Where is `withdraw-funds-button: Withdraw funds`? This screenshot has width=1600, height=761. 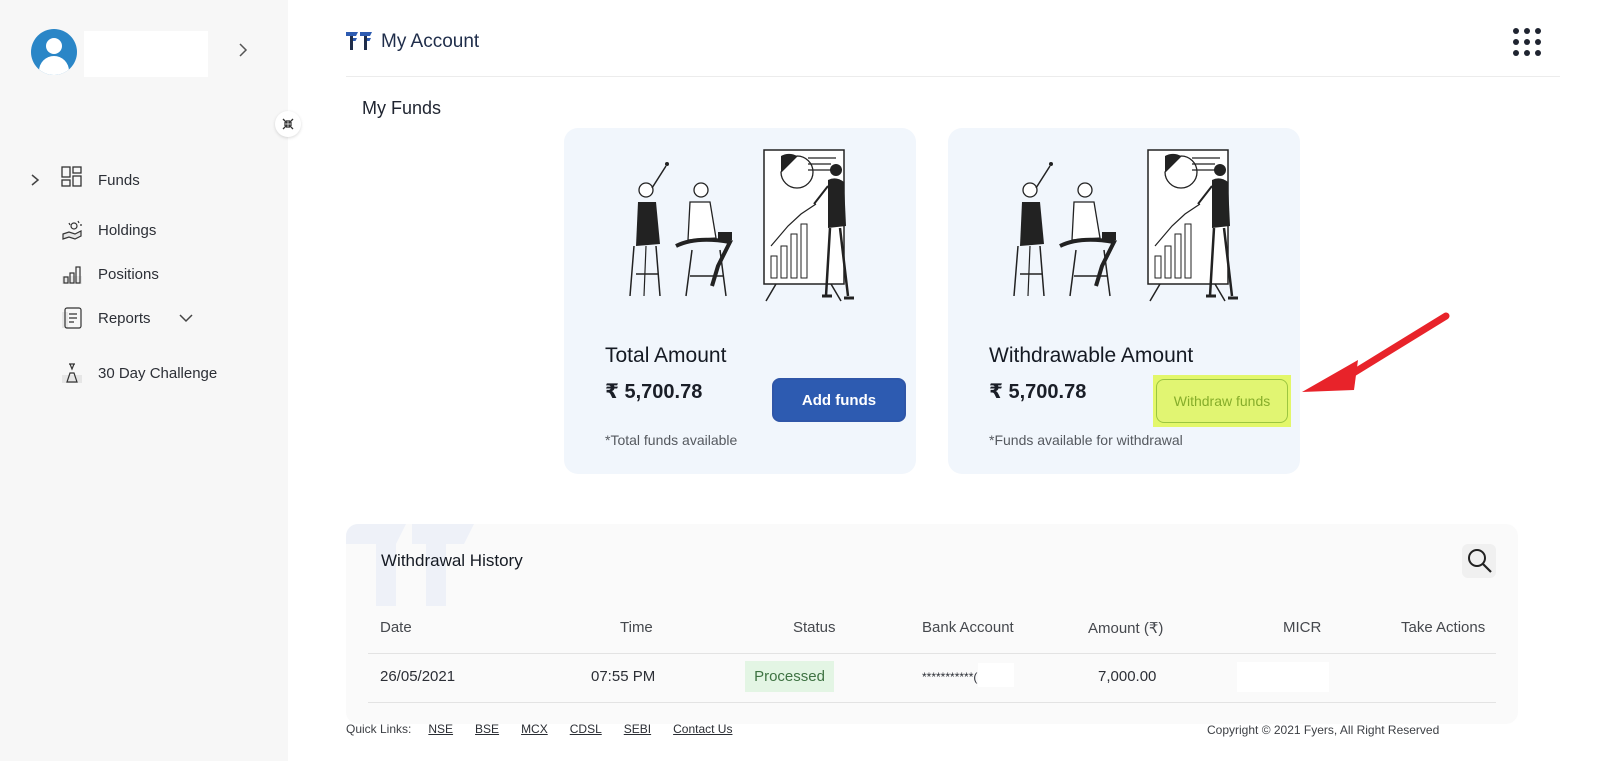
withdraw-funds-button: Withdraw funds is located at coordinates (1222, 401).